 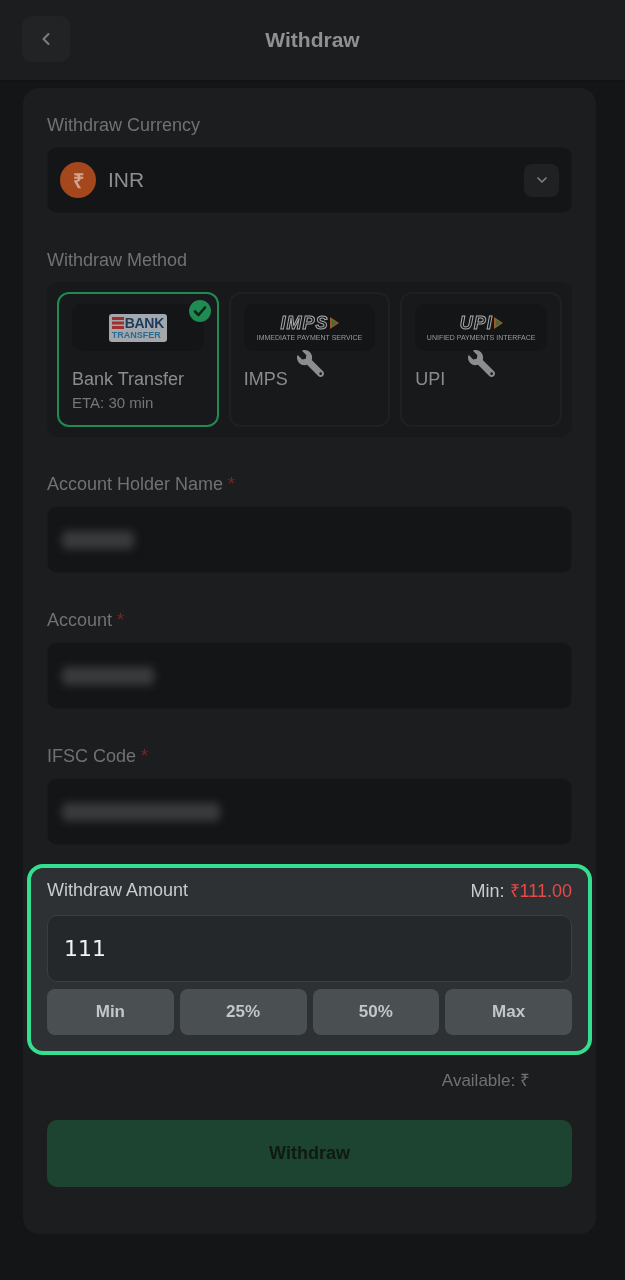 I want to click on preset-button: Min, so click(x=110, y=1012).